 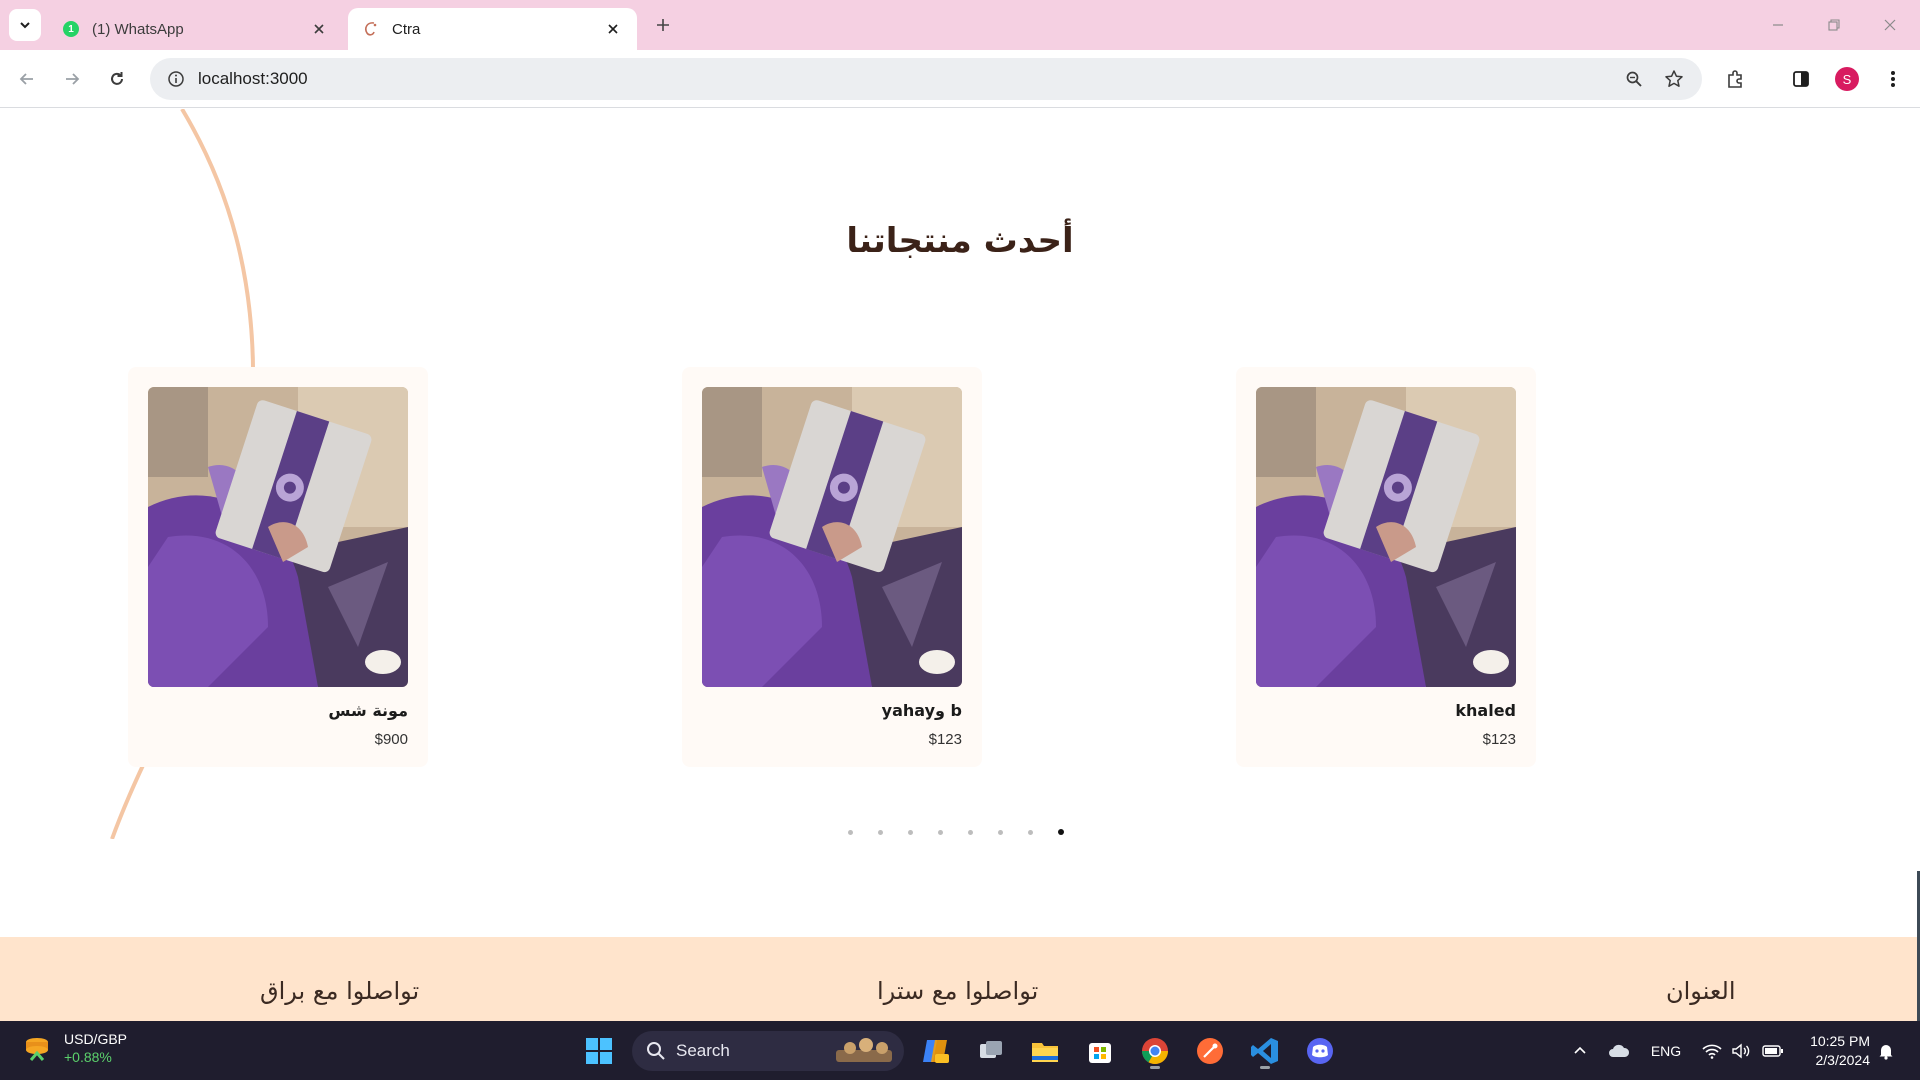 I want to click on taskbar-task-view, so click(x=991, y=1051).